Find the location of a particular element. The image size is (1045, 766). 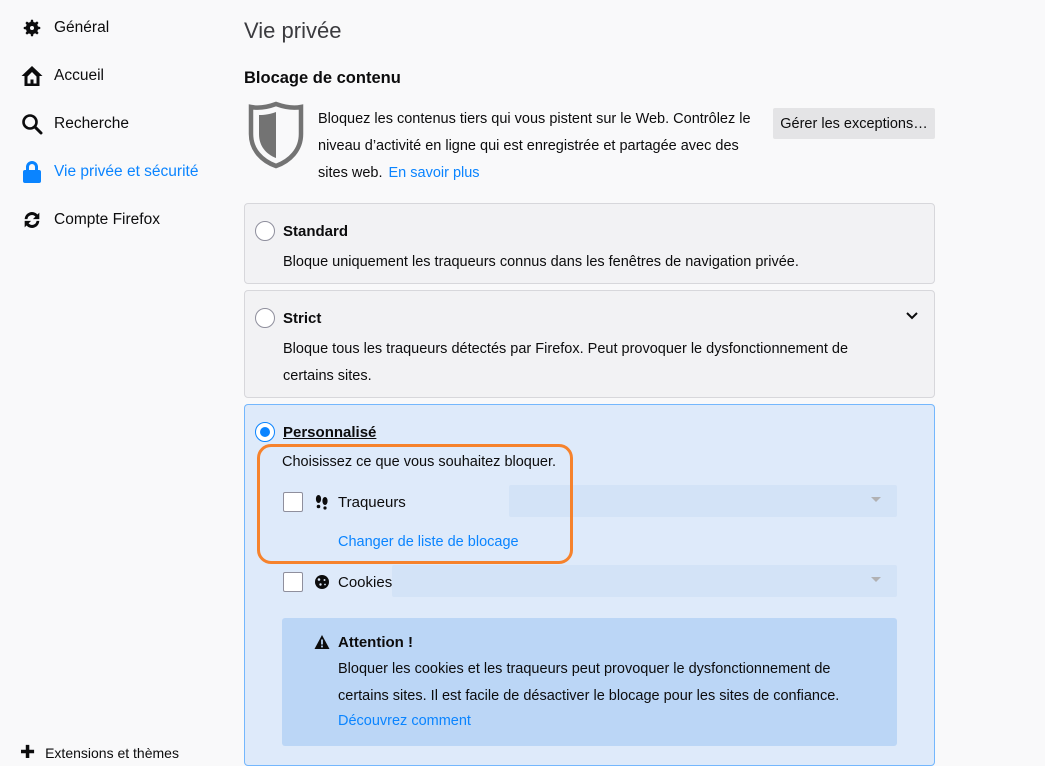

annotation-highlight is located at coordinates (415, 504).